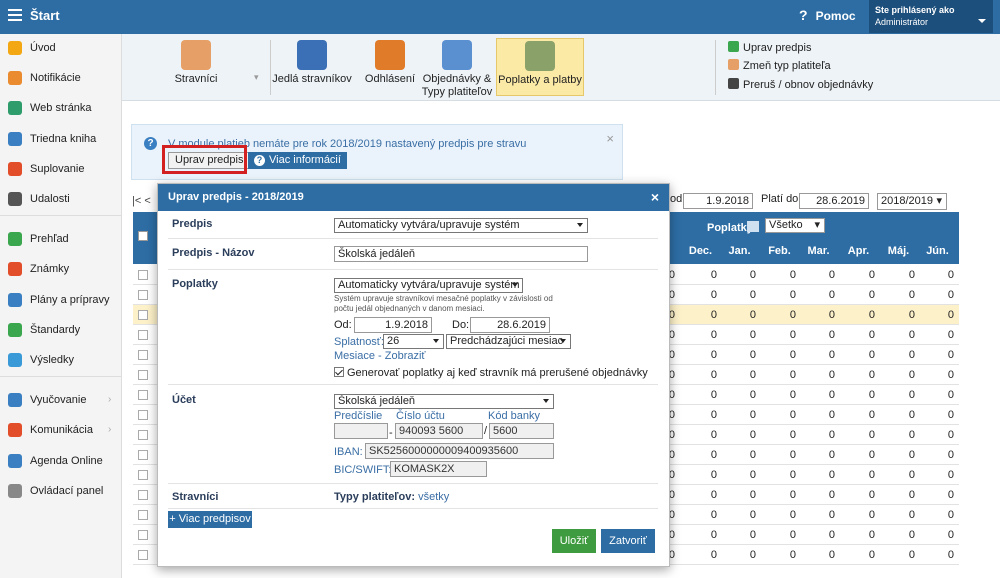 The image size is (1000, 578). What do you see at coordinates (574, 541) in the screenshot?
I see `save-button: Uložiť` at bounding box center [574, 541].